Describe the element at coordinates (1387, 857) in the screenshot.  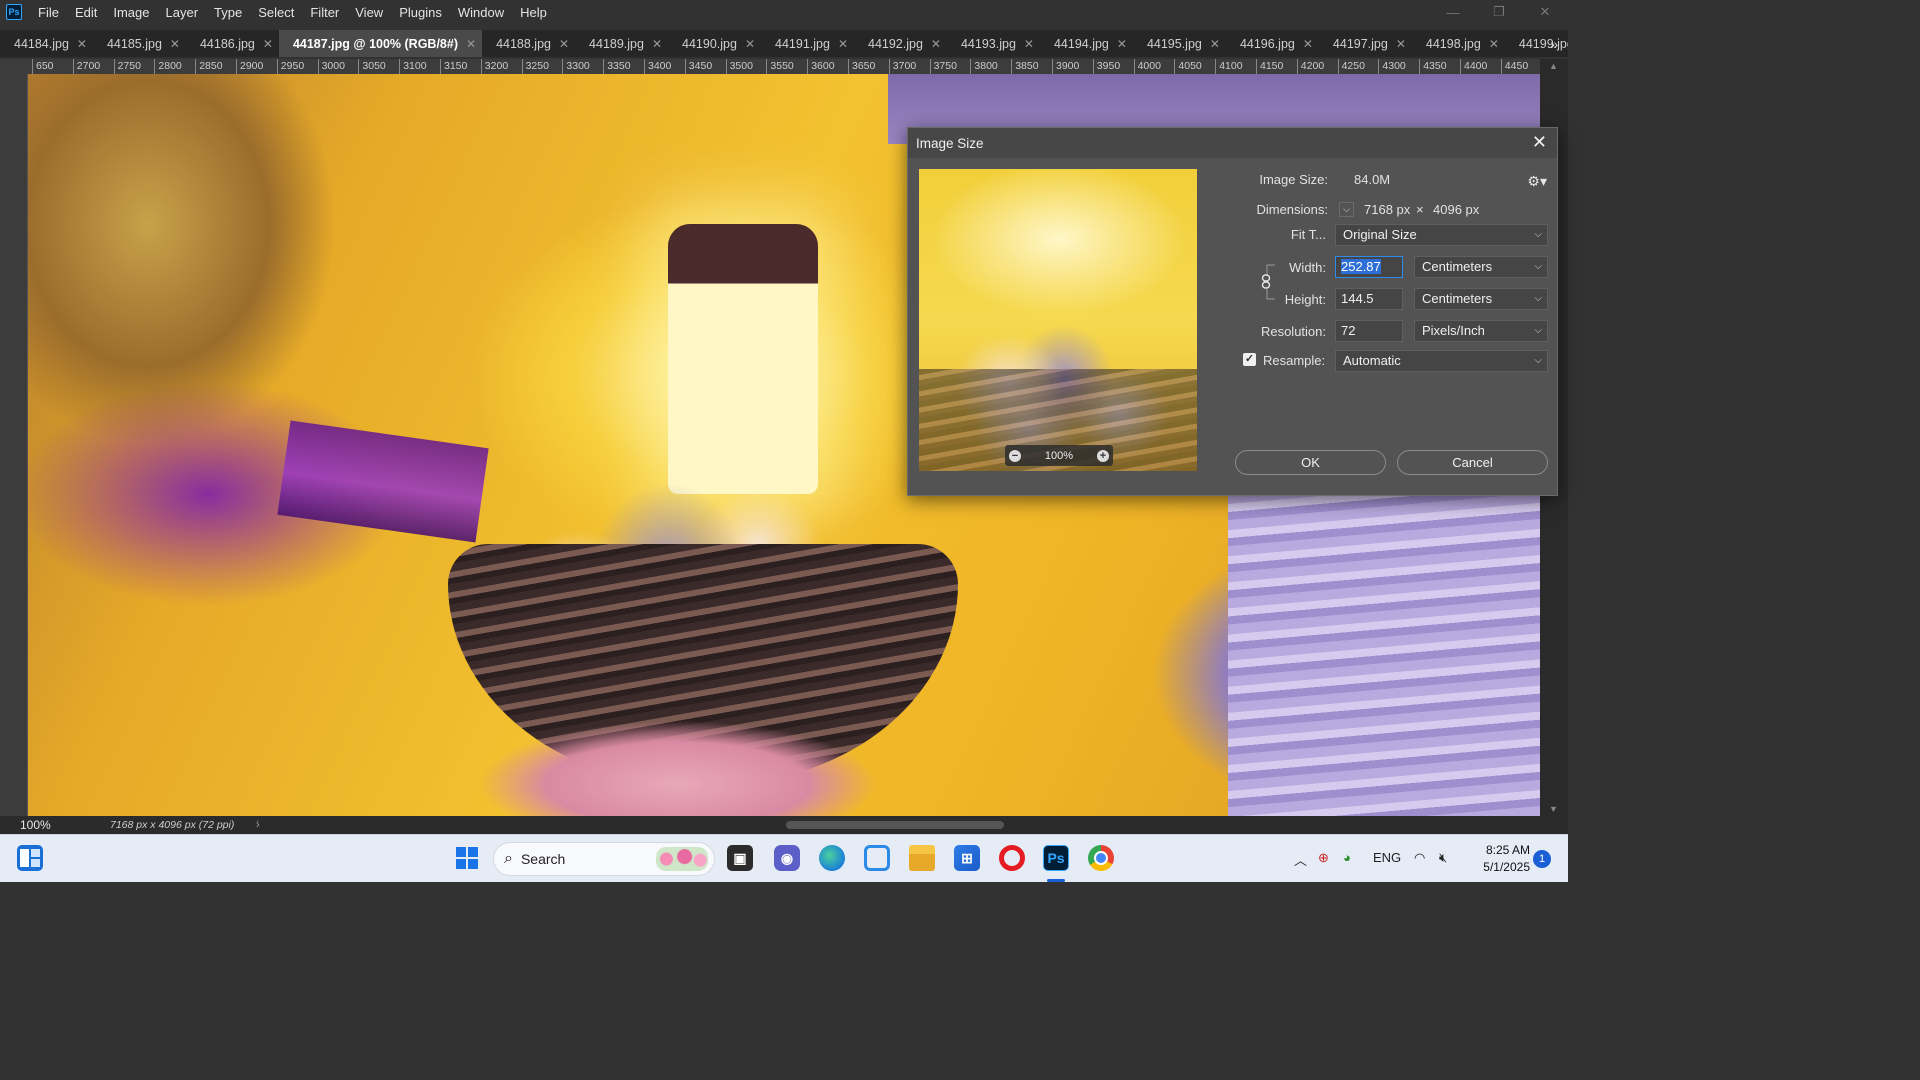
I see `language-indicator: ENG` at that location.